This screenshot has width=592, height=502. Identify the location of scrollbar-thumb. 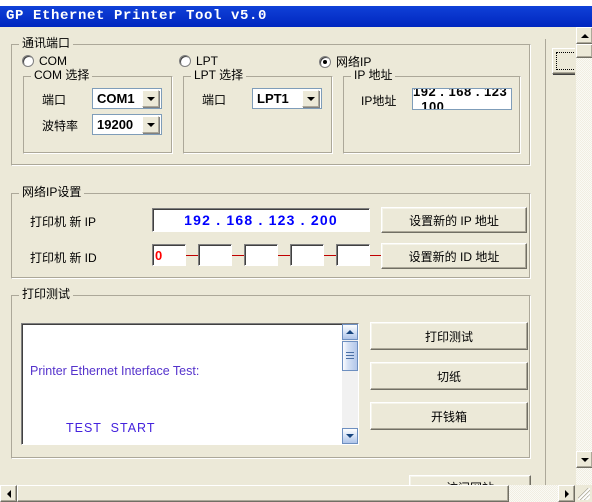
(350, 356).